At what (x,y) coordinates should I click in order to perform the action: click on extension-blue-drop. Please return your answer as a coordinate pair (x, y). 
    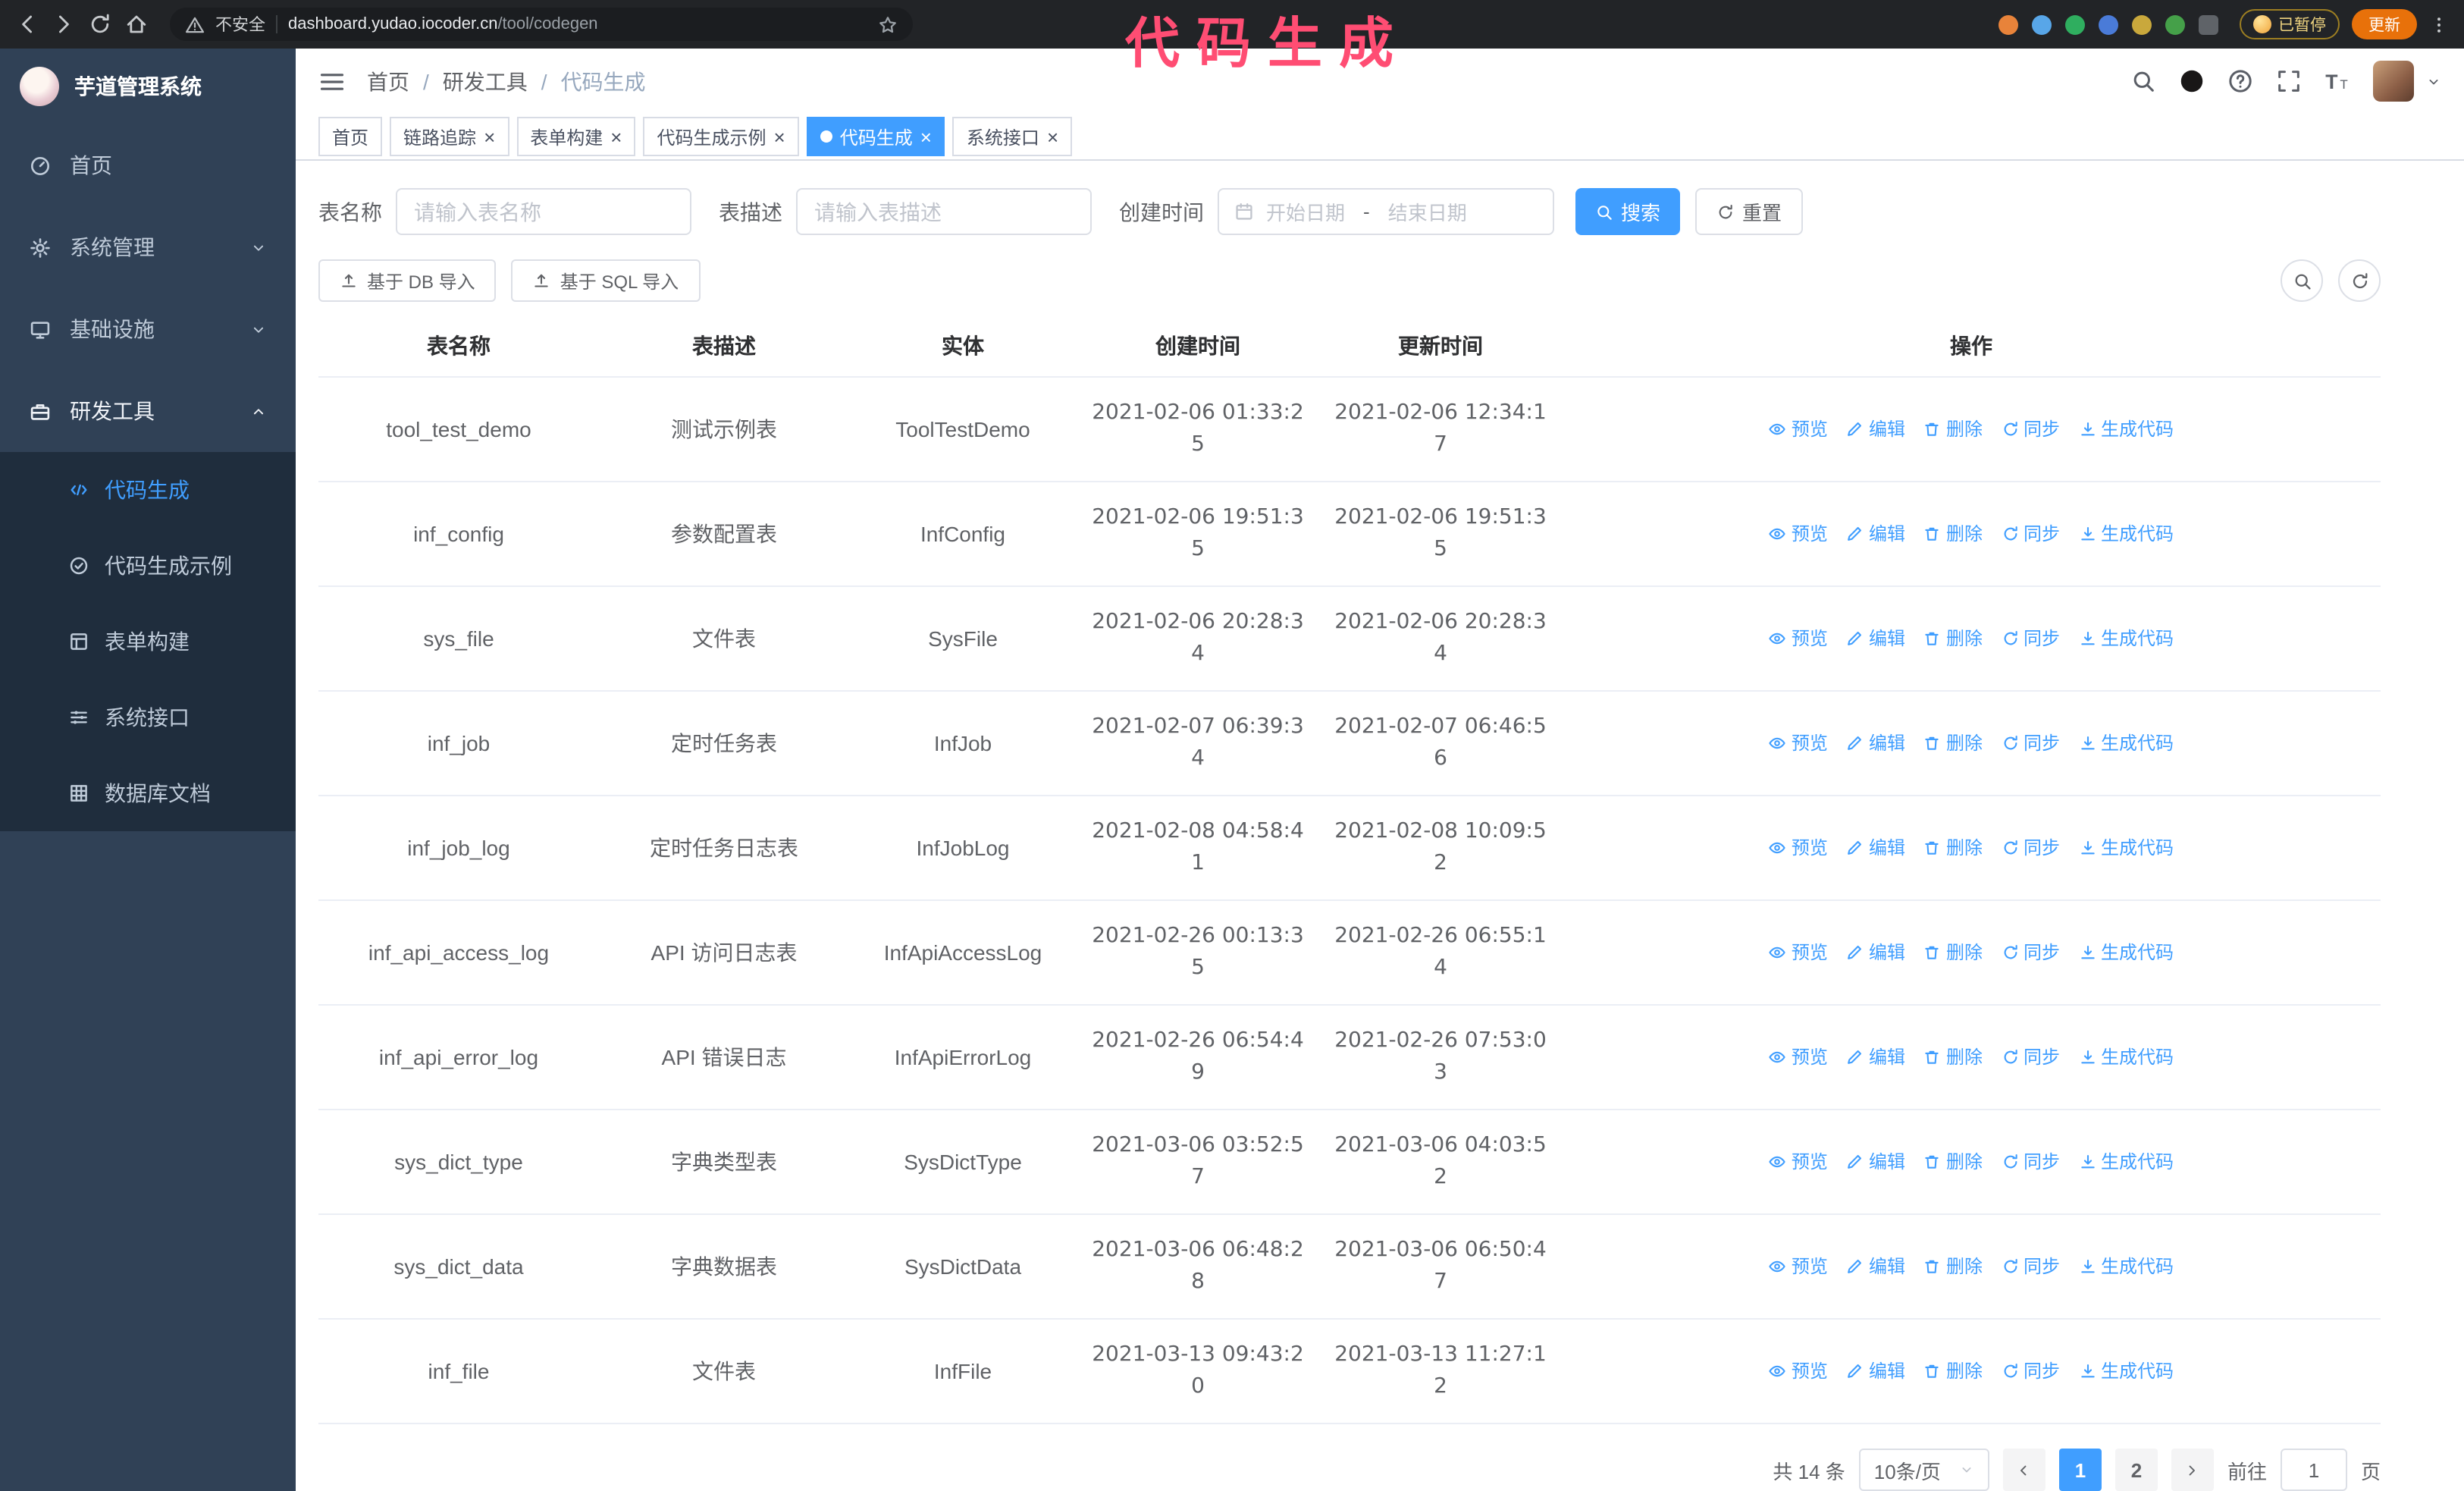
    Looking at the image, I should click on (2041, 24).